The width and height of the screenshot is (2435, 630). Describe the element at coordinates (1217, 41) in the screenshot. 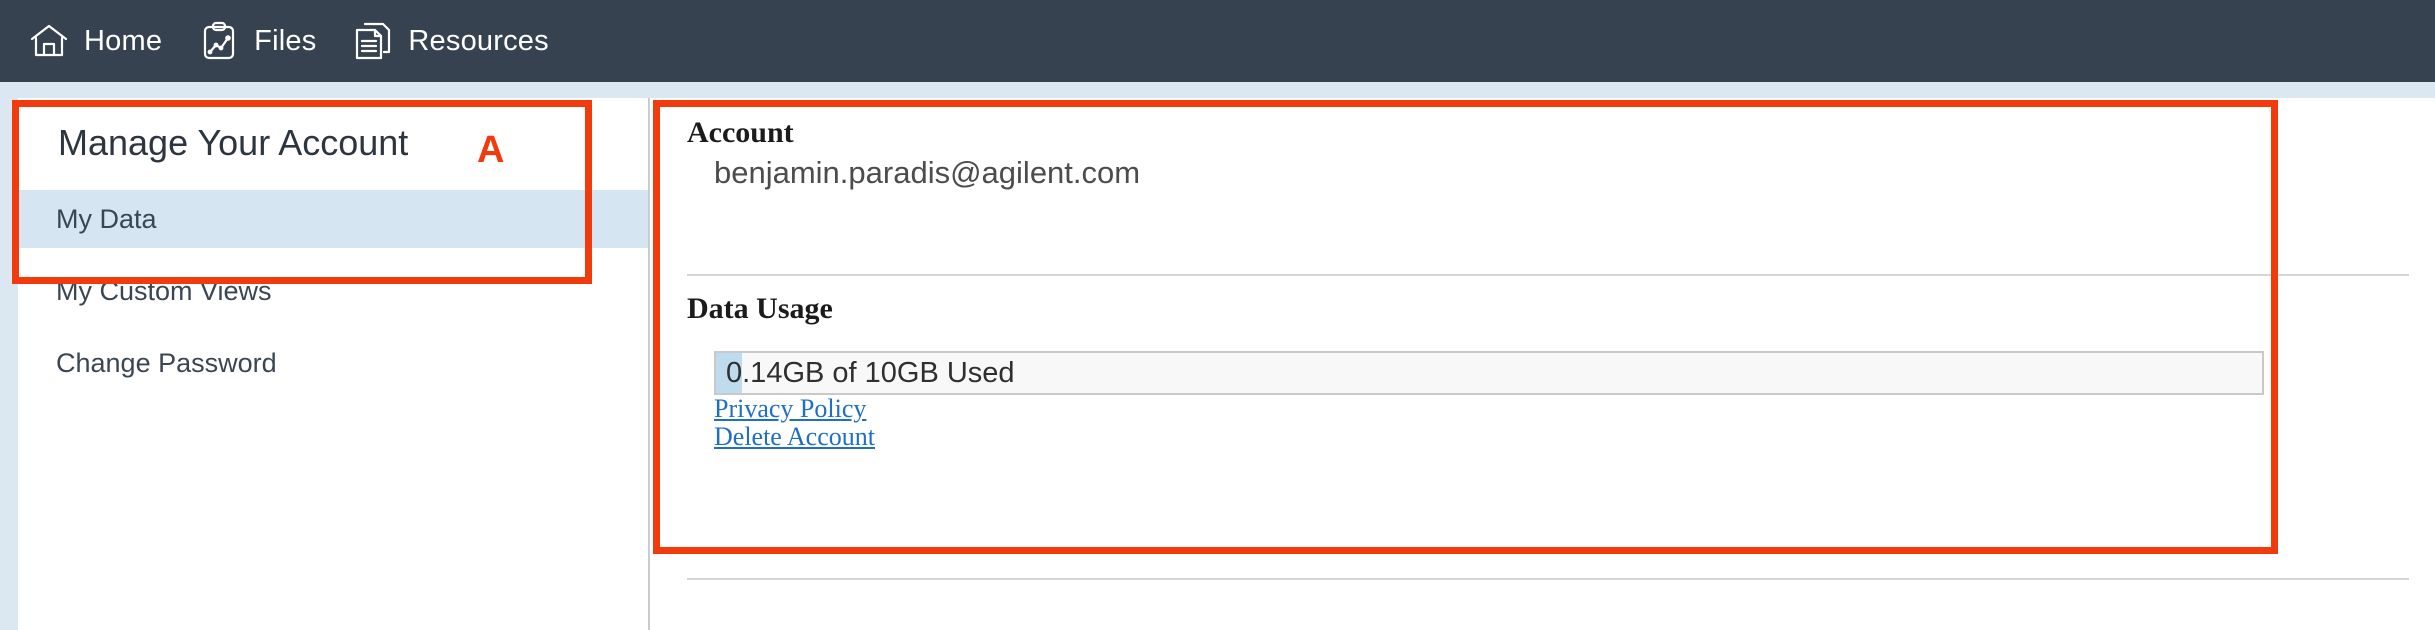

I see `top-navigation-bar: Home Files Resources` at that location.